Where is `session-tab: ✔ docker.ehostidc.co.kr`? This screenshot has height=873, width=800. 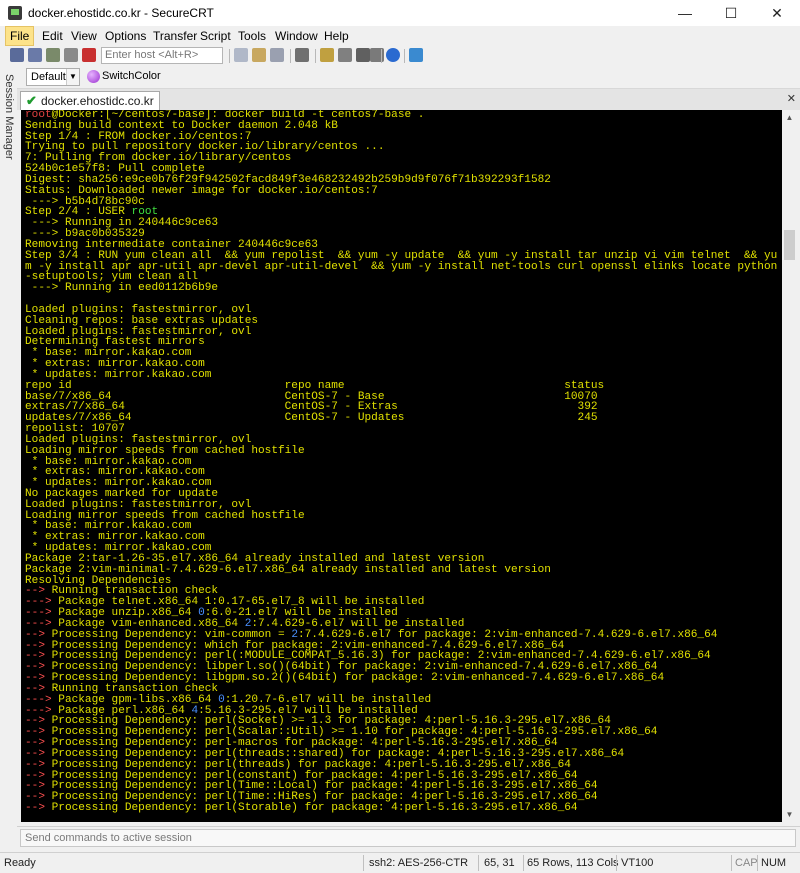
session-tab: ✔ docker.ehostidc.co.kr is located at coordinates (90, 100).